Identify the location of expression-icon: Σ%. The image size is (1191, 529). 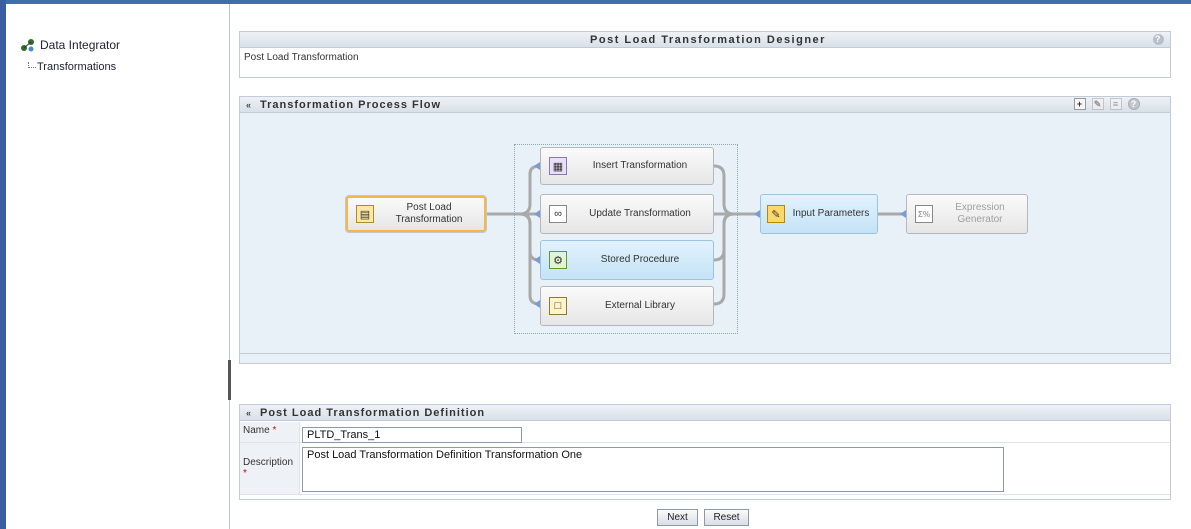
(924, 214).